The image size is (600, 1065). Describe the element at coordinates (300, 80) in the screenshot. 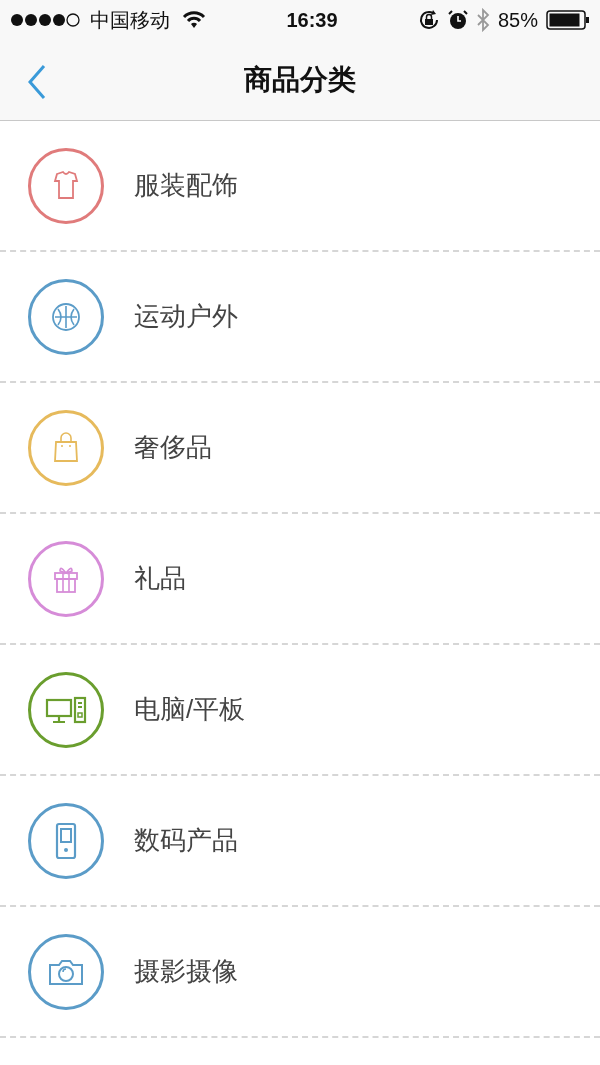

I see `page-title: 商品分类` at that location.